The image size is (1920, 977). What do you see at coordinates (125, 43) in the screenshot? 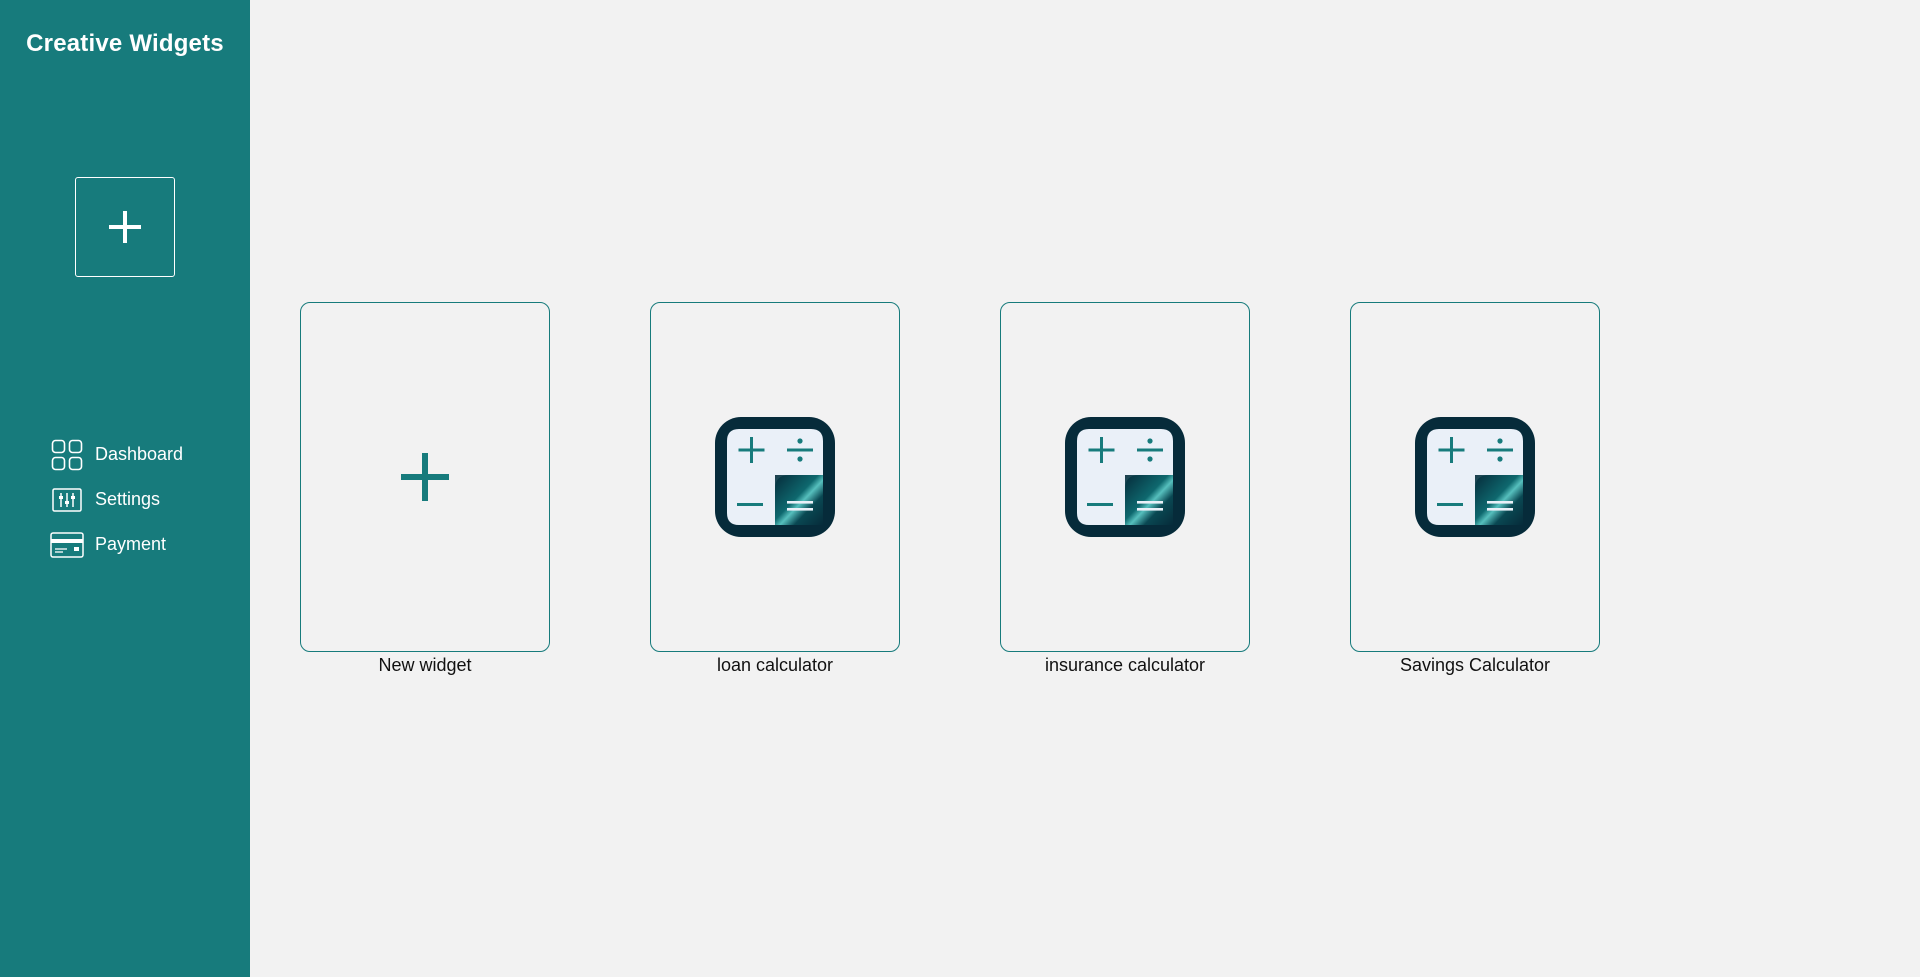
I see `app-title: Creative Widgets` at bounding box center [125, 43].